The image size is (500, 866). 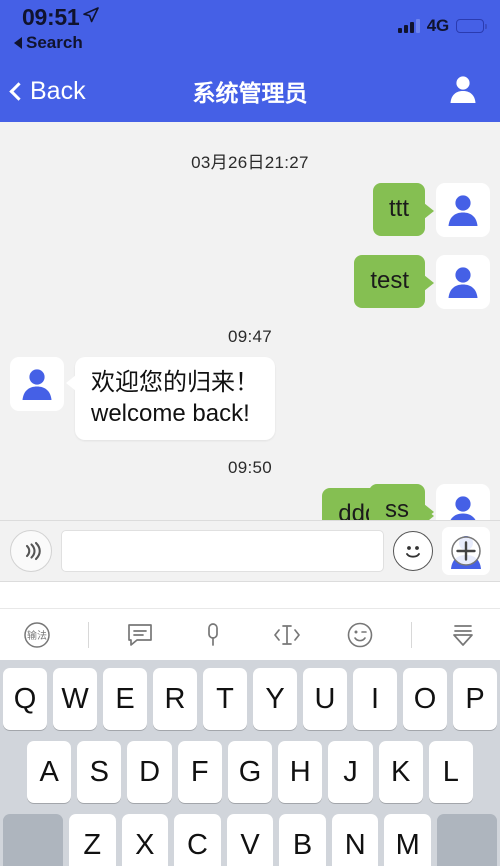 I want to click on keyboard-gap, so click(x=250, y=595).